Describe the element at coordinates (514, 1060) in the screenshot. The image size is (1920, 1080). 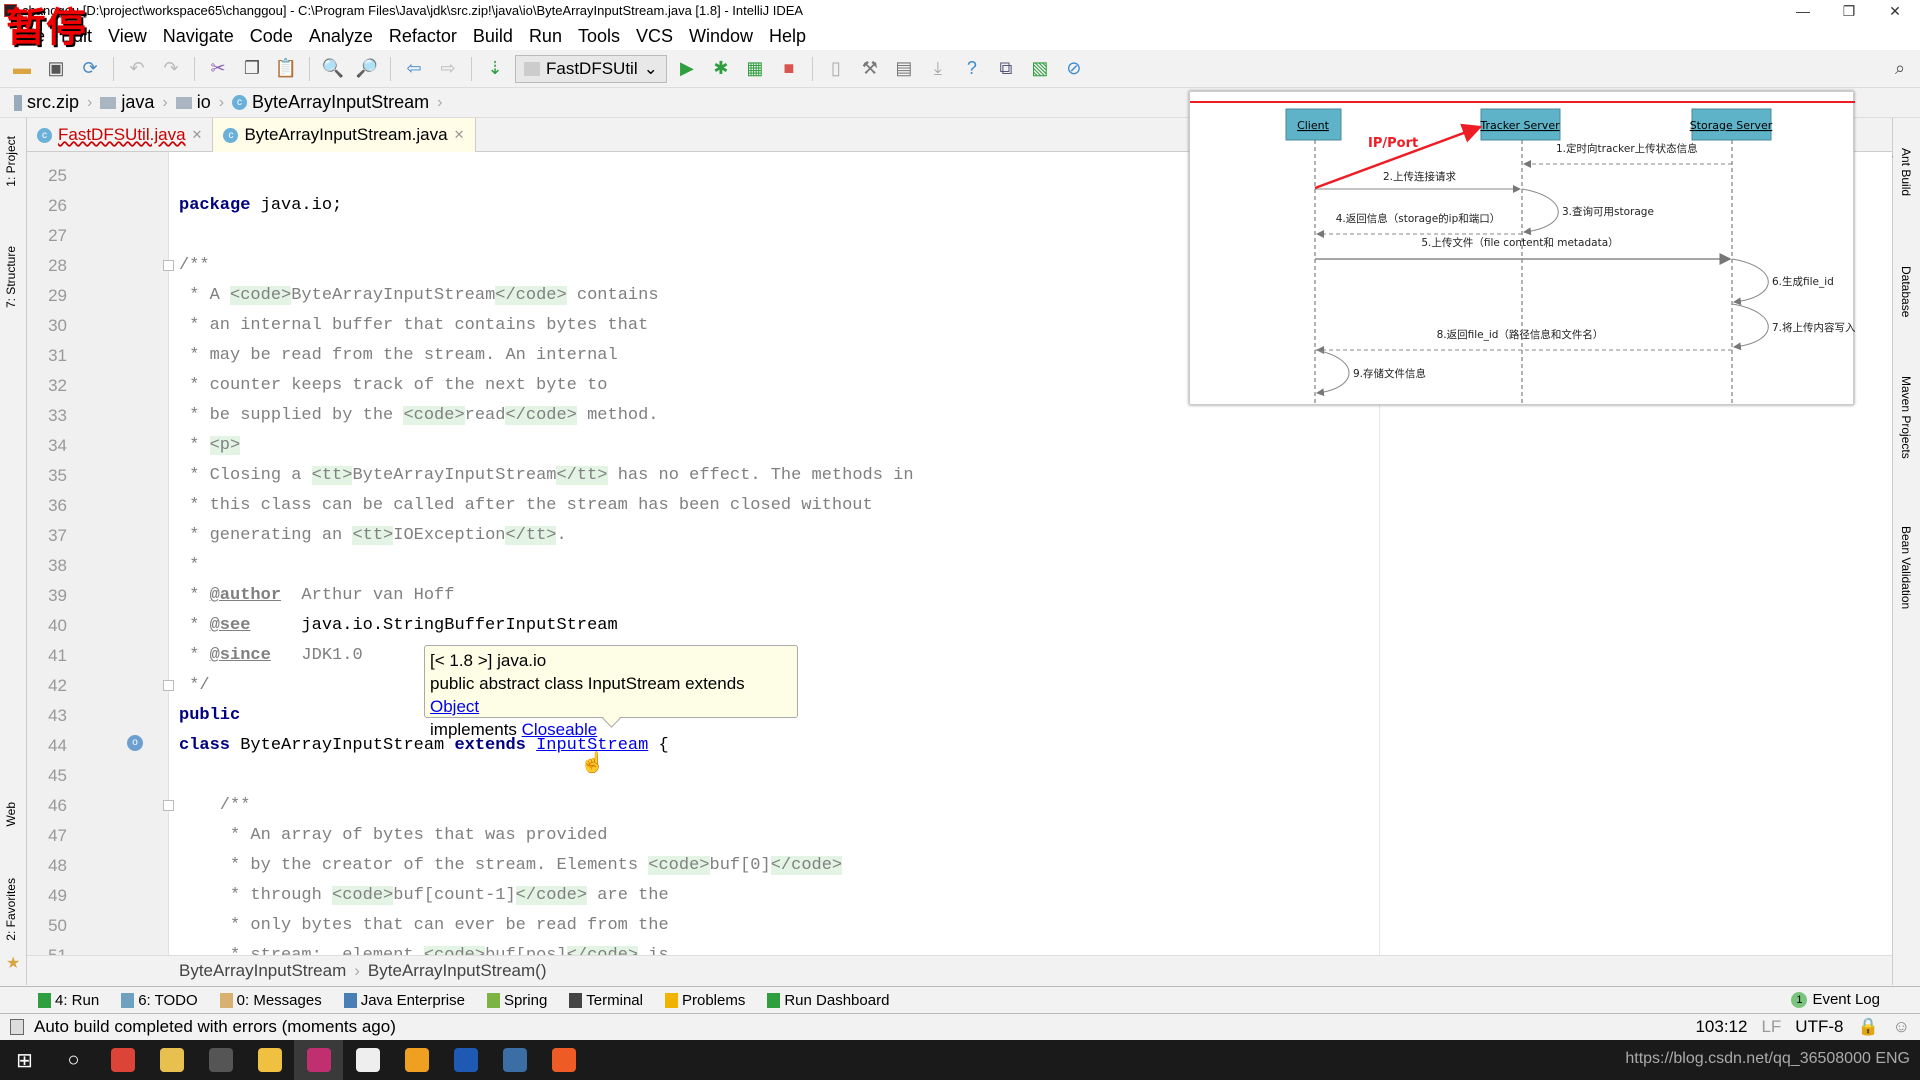
I see `taskbar-app-blue-beige` at that location.